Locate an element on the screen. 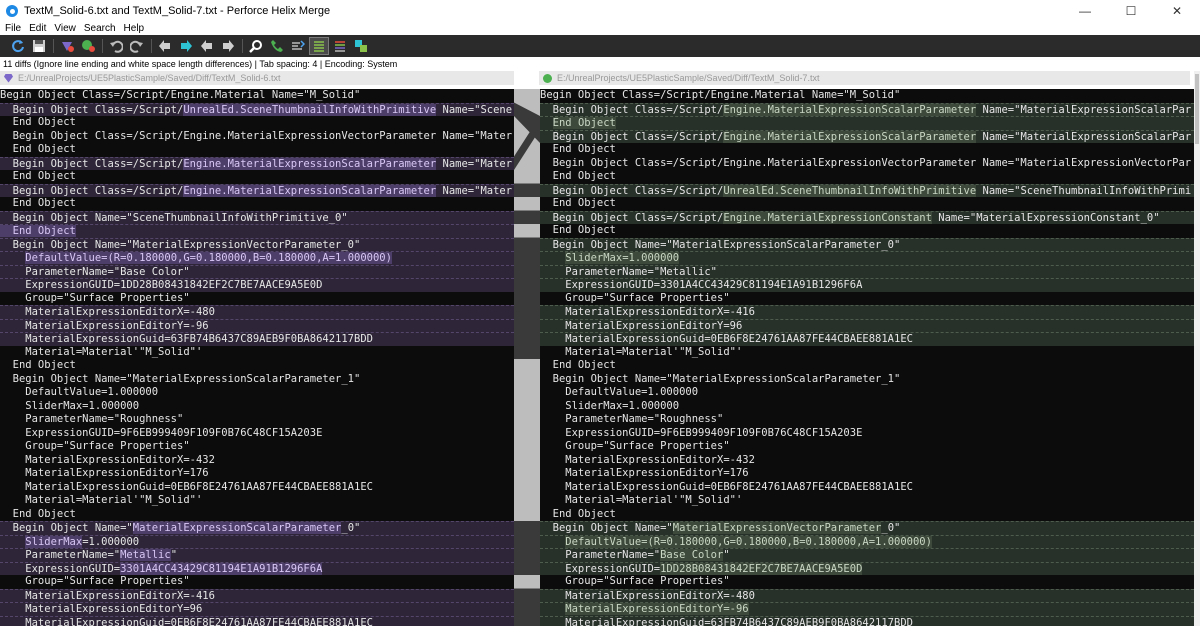 This screenshot has height=626, width=1200. refresh-button is located at coordinates (18, 46).